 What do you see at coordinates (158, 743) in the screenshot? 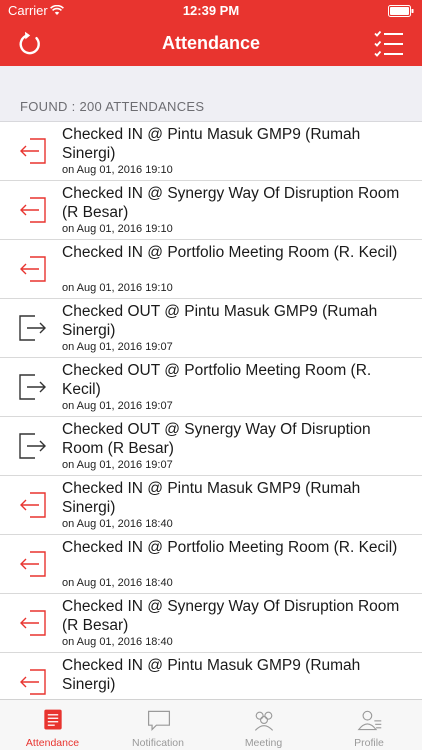
I see `tab-label: Notification` at bounding box center [158, 743].